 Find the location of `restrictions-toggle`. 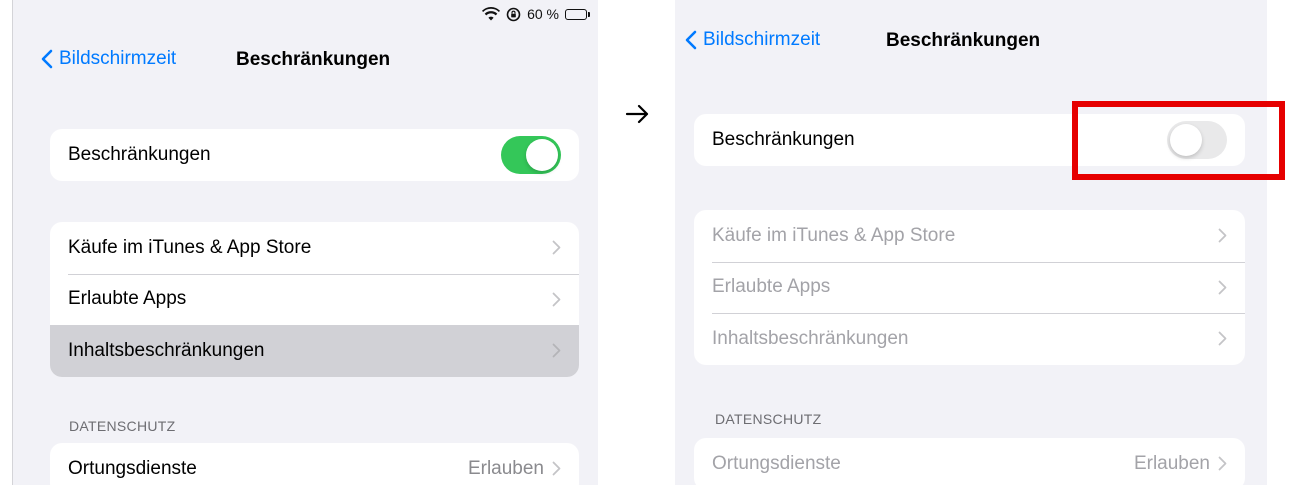

restrictions-toggle is located at coordinates (531, 155).